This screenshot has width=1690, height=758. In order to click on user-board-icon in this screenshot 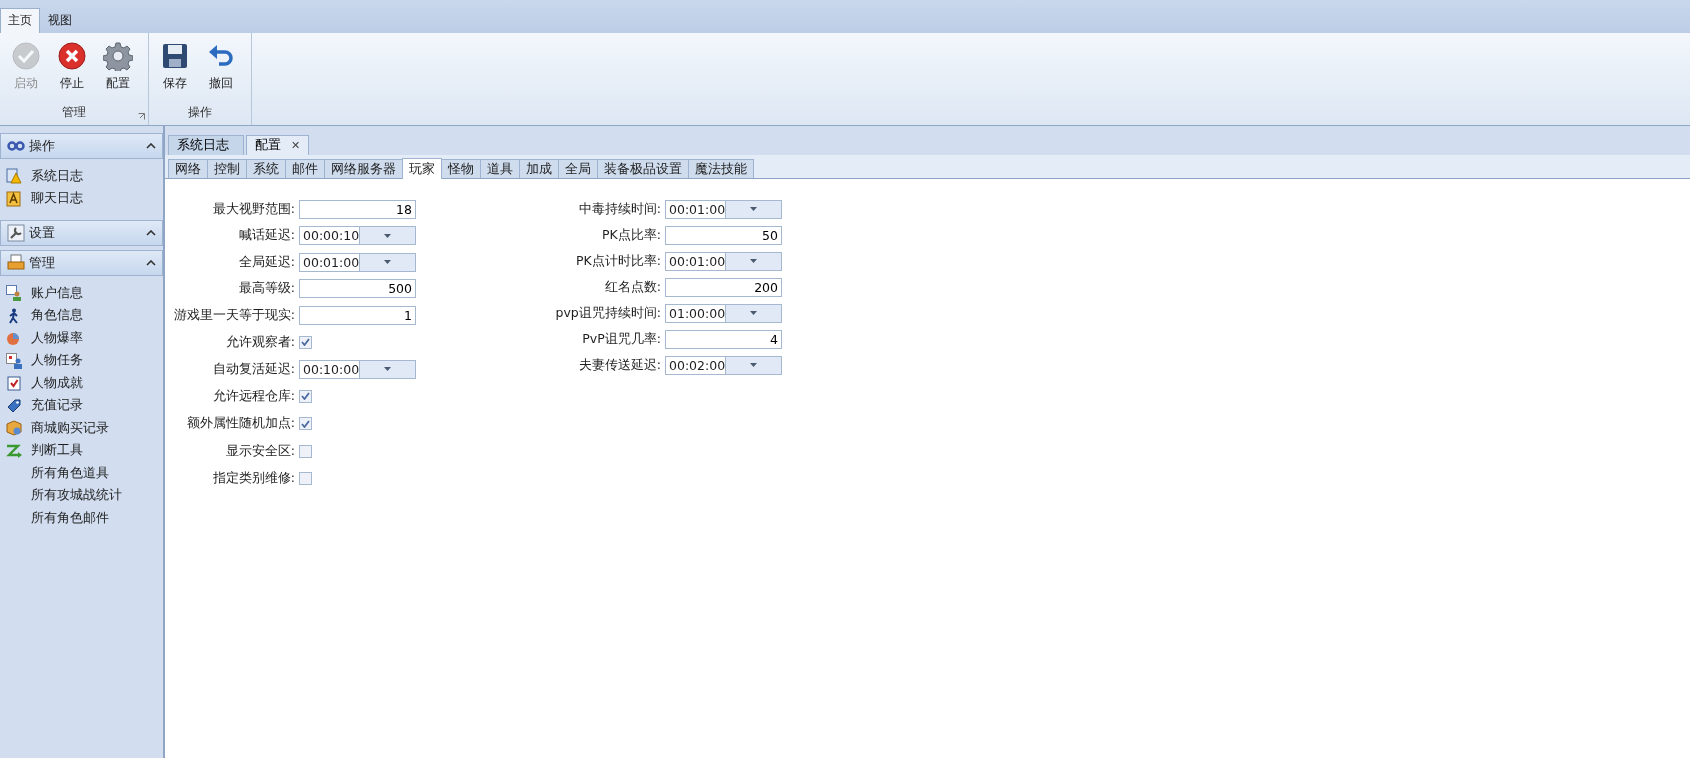, I will do `click(14, 360)`.